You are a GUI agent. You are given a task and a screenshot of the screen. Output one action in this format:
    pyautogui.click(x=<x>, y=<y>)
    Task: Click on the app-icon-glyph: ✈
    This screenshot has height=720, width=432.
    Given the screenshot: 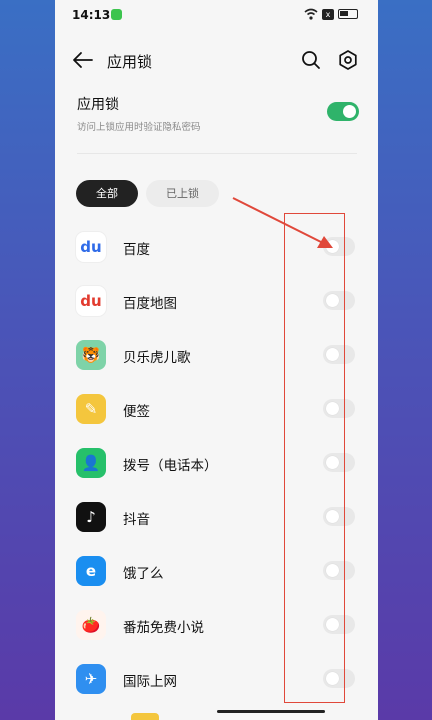 What is the action you would take?
    pyautogui.click(x=91, y=679)
    